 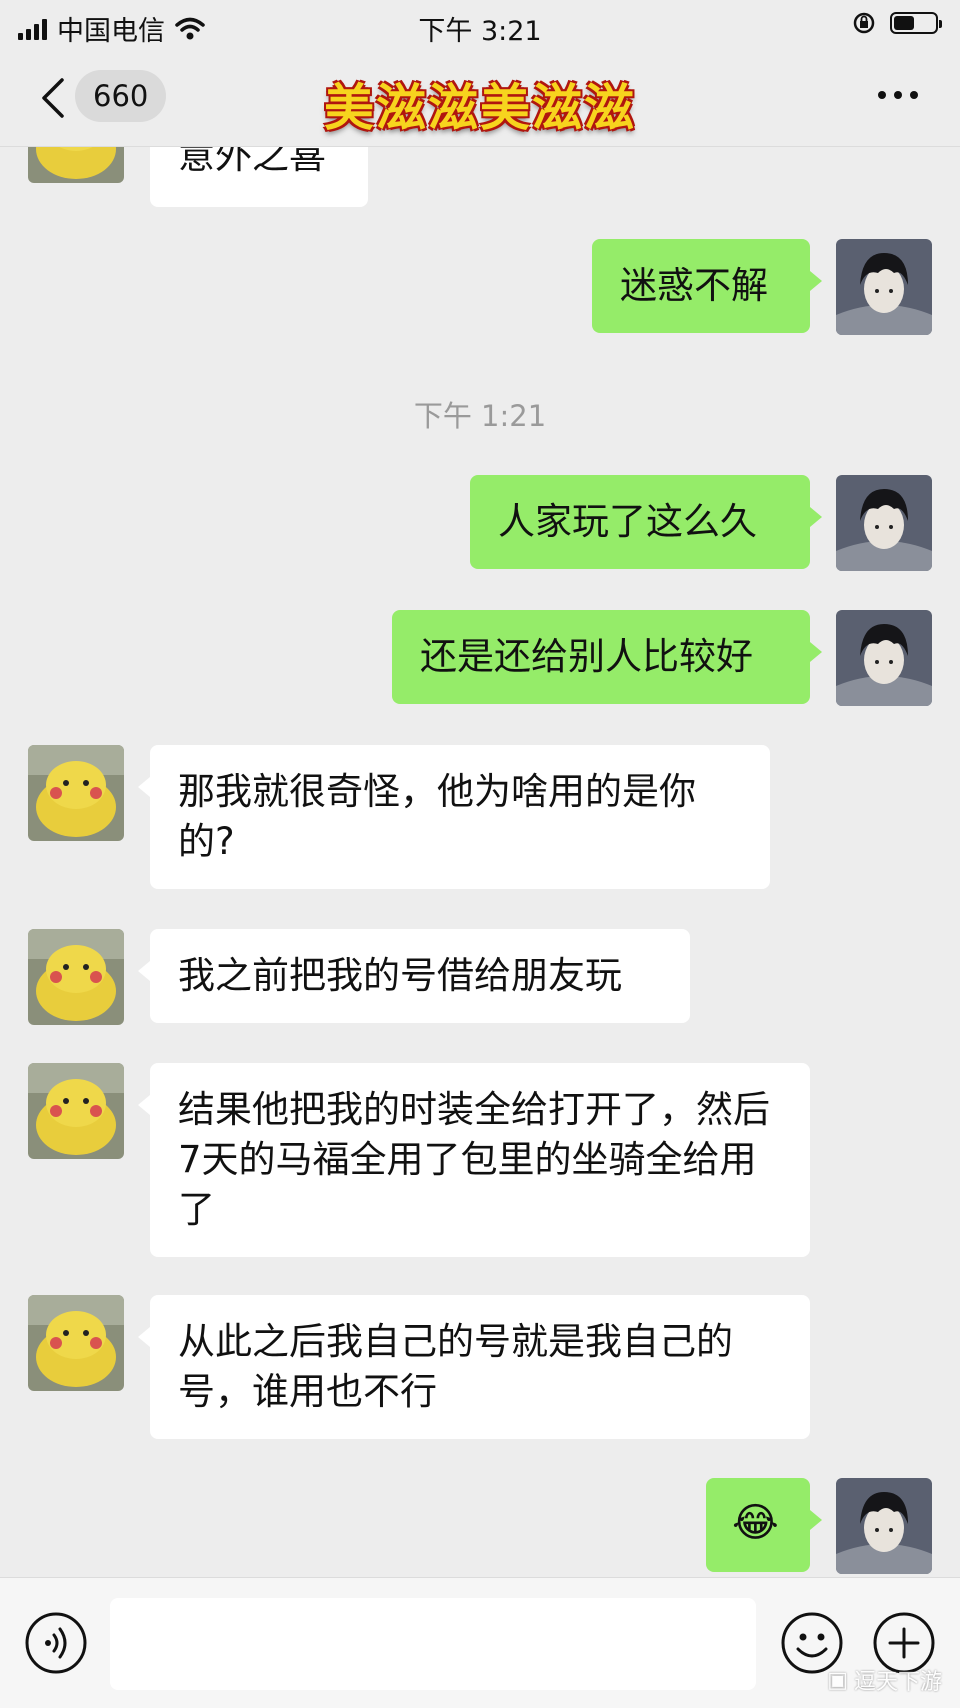 What do you see at coordinates (480, 416) in the screenshot?
I see `message-timestamp: 下午 1:21` at bounding box center [480, 416].